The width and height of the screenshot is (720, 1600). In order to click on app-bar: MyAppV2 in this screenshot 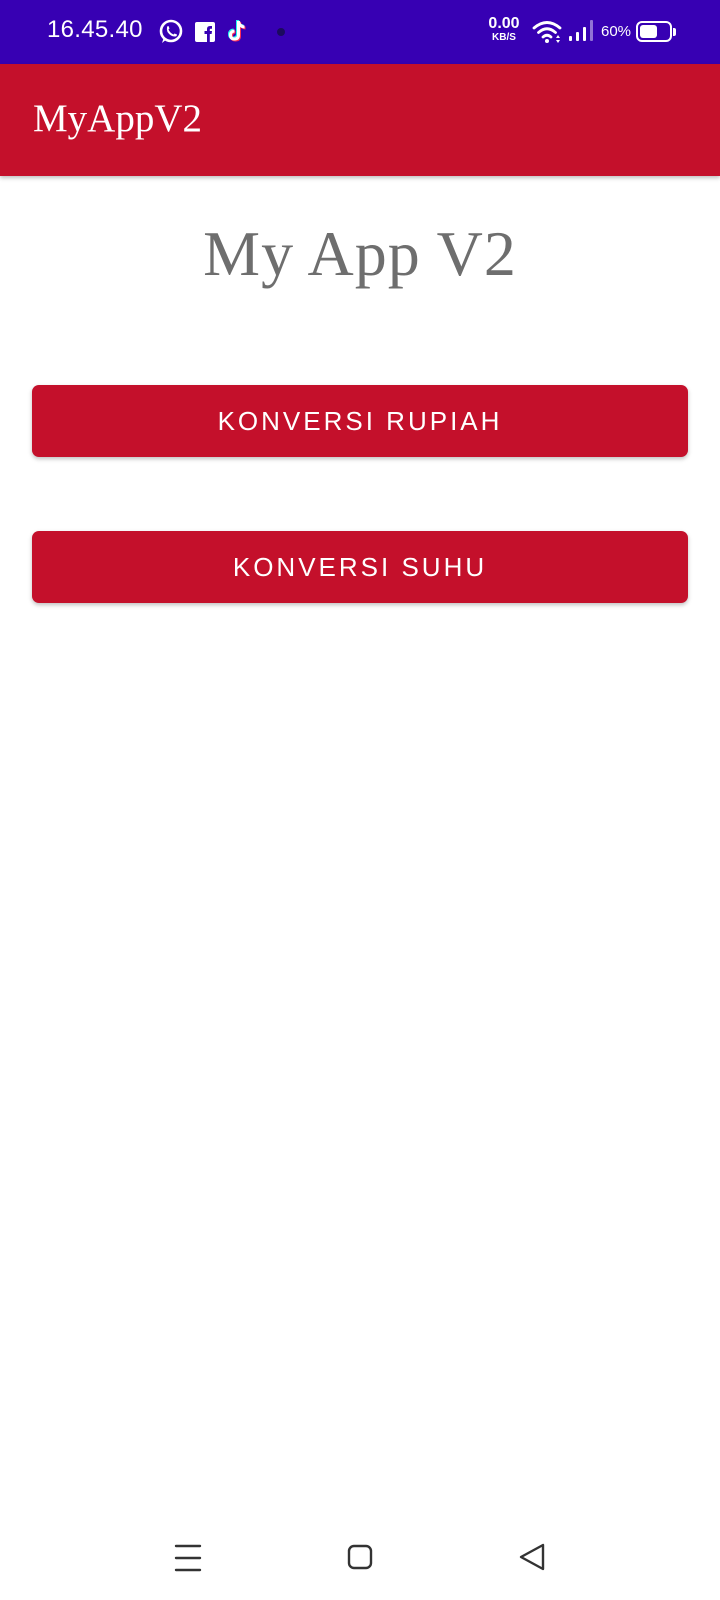, I will do `click(360, 120)`.